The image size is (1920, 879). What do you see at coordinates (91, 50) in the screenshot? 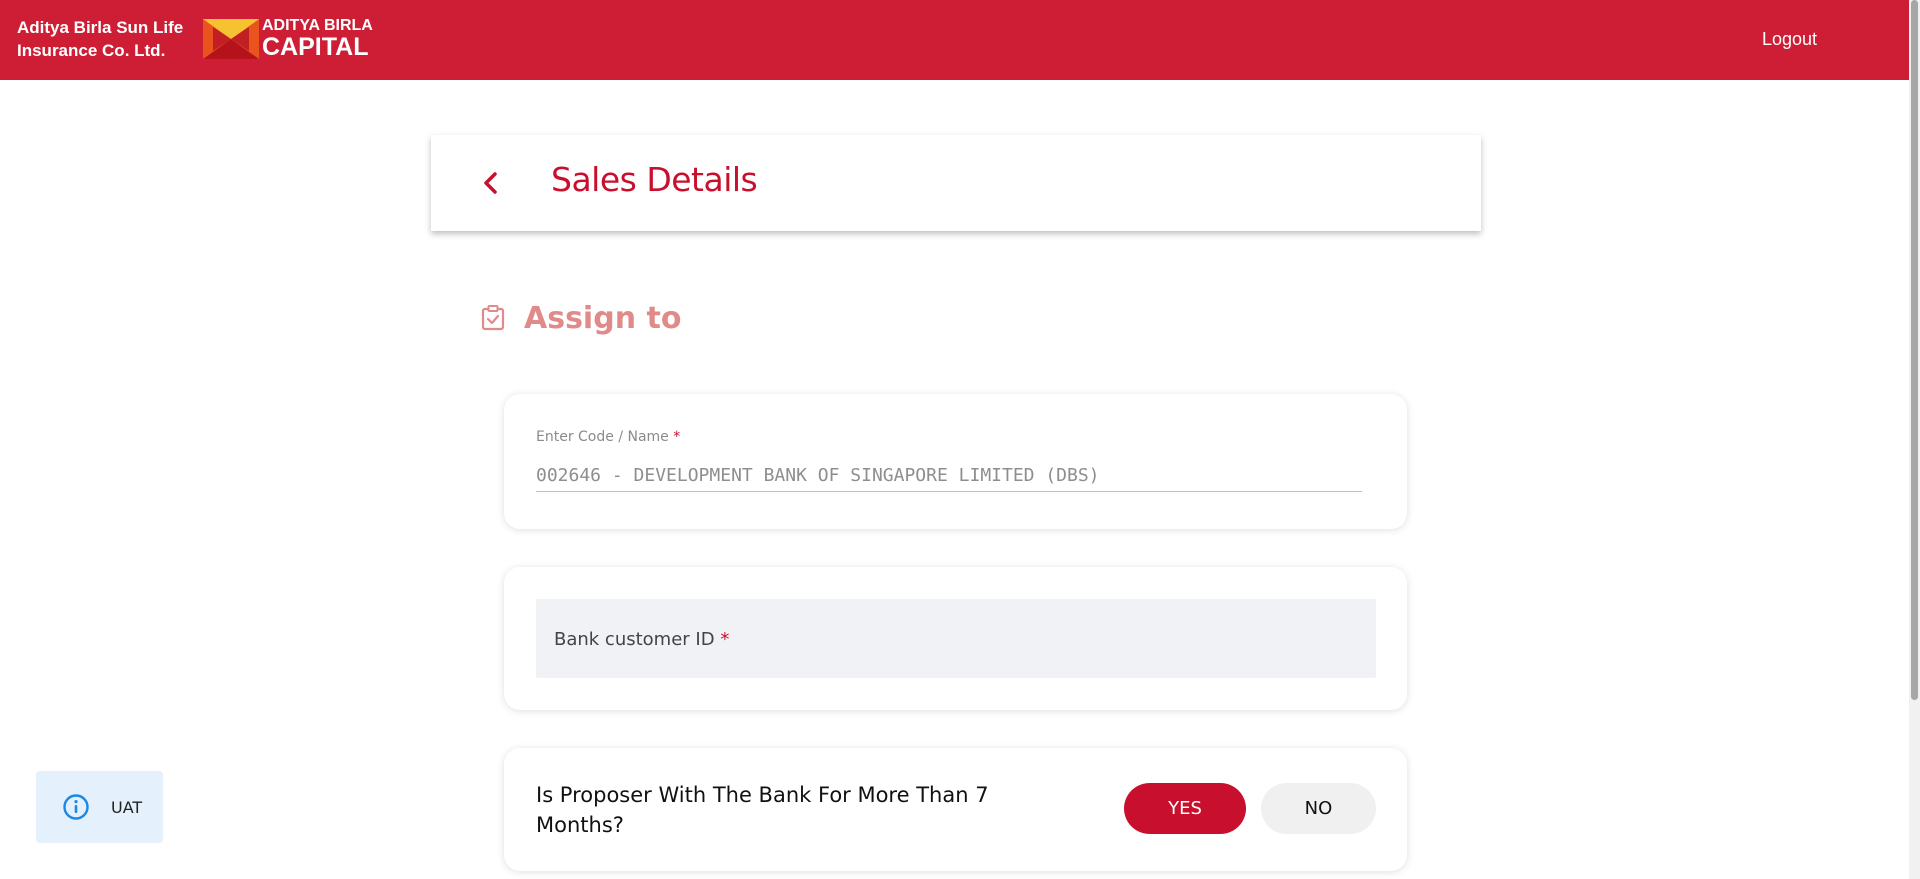
I see `brand-line-2: Insurance Co. Ltd.` at bounding box center [91, 50].